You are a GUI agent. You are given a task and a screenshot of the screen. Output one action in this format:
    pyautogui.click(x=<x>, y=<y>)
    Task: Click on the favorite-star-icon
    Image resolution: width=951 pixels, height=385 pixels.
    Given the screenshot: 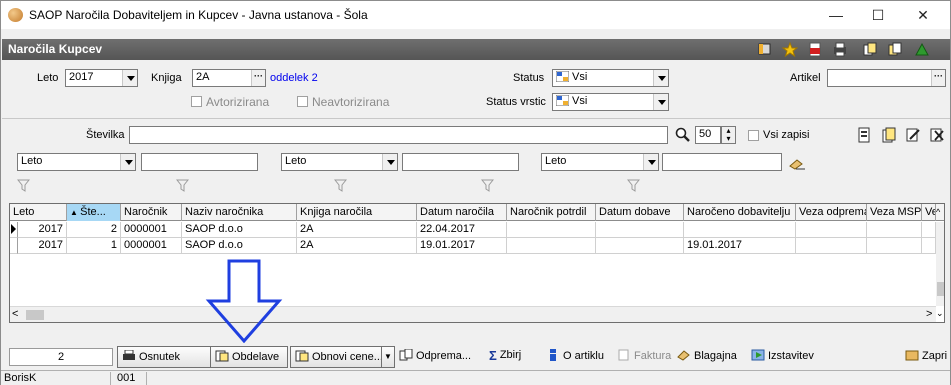 What is the action you would take?
    pyautogui.click(x=790, y=49)
    